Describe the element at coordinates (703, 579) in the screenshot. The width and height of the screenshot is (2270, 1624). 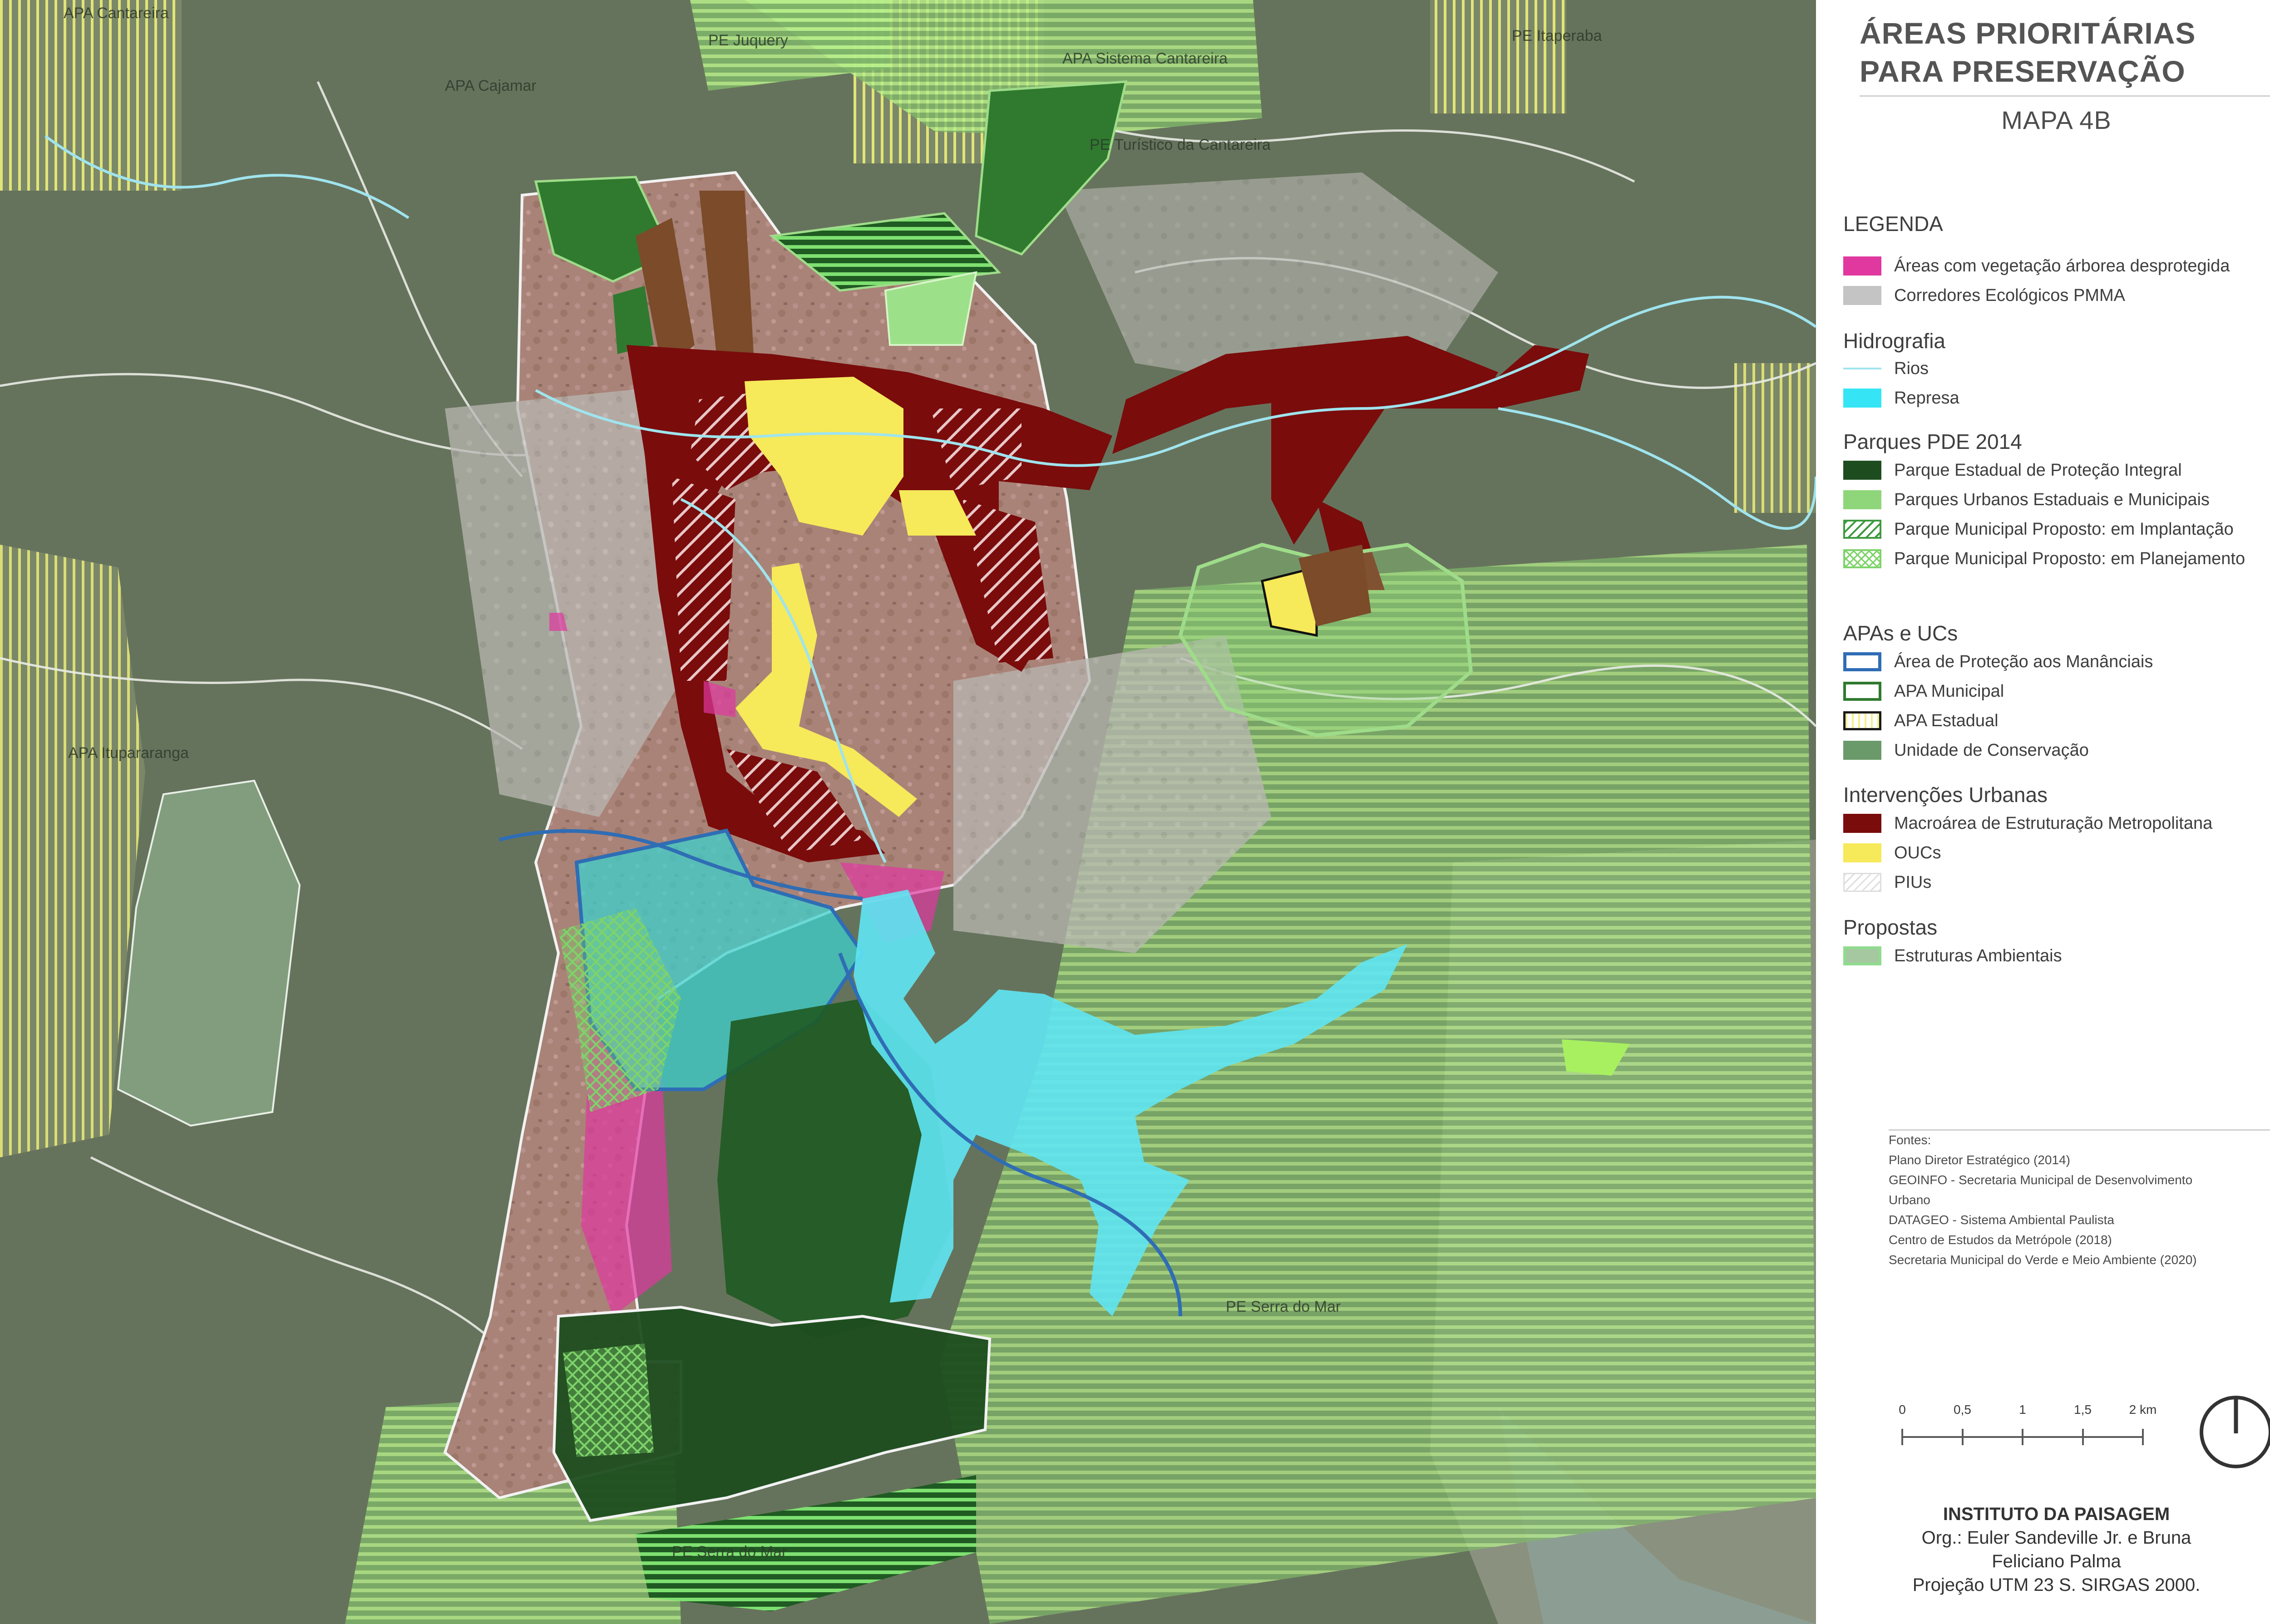
I see `piu-west` at that location.